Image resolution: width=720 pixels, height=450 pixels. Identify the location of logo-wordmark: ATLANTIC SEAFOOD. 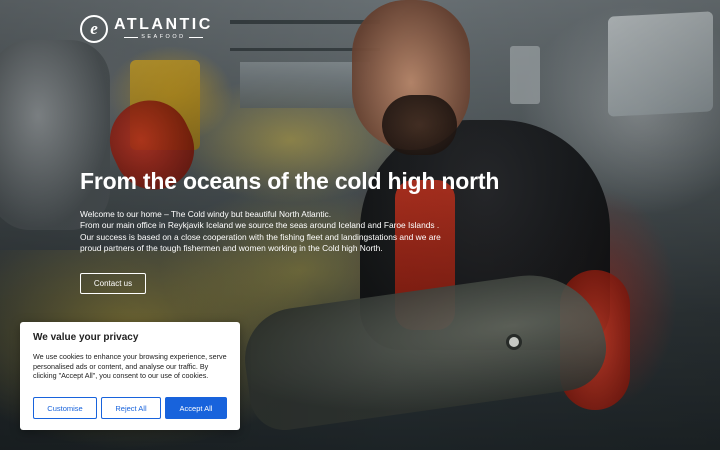
(163, 29).